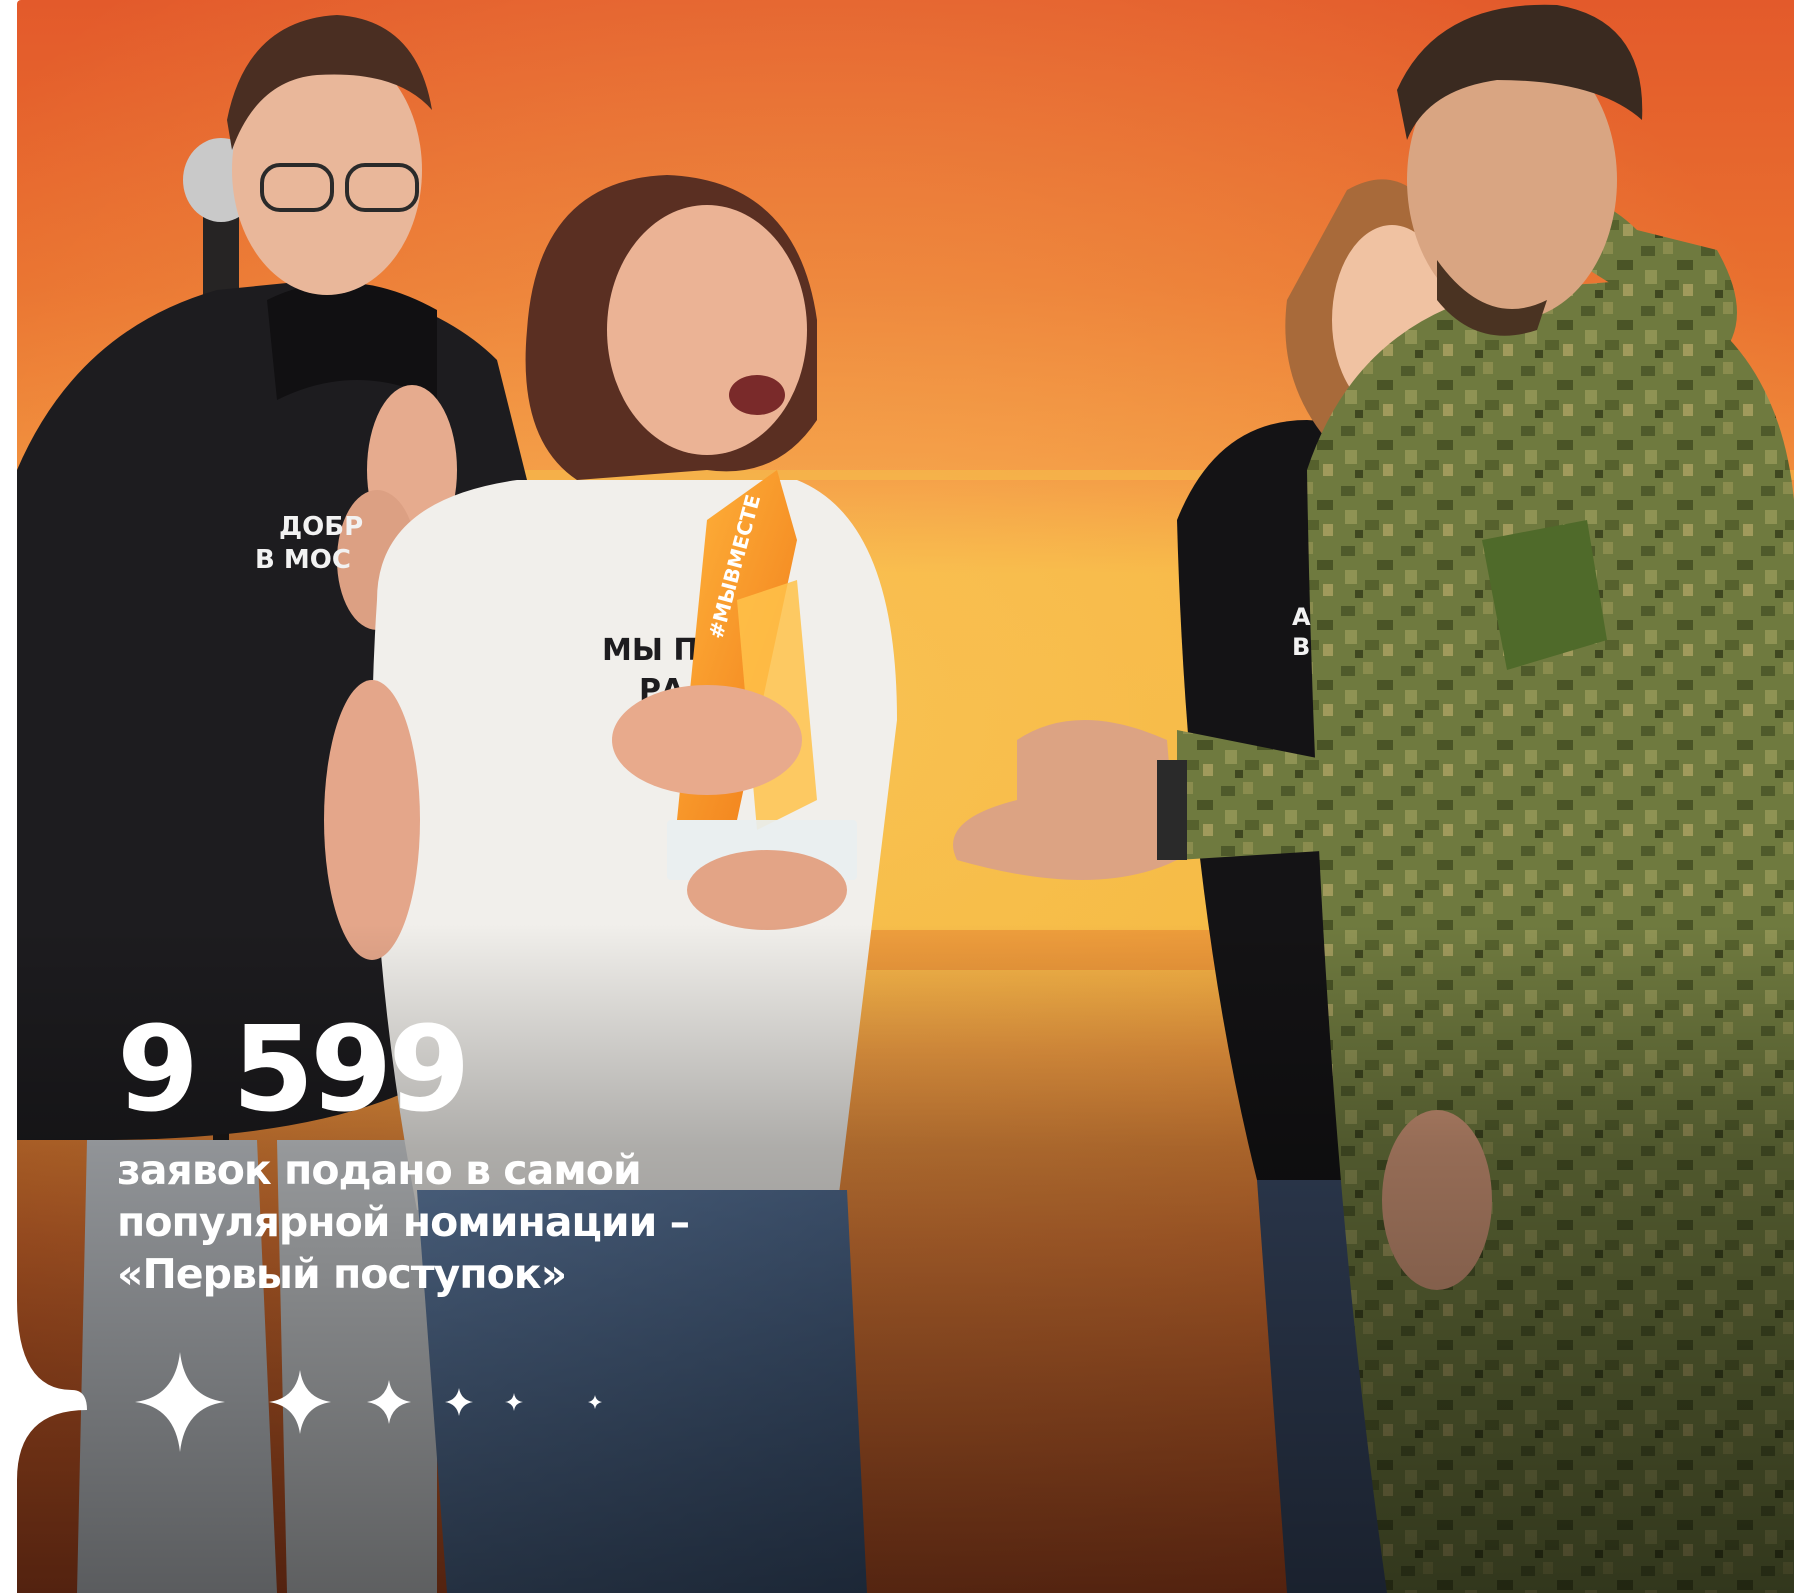  I want to click on sparkles-row, so click(368, 1402).